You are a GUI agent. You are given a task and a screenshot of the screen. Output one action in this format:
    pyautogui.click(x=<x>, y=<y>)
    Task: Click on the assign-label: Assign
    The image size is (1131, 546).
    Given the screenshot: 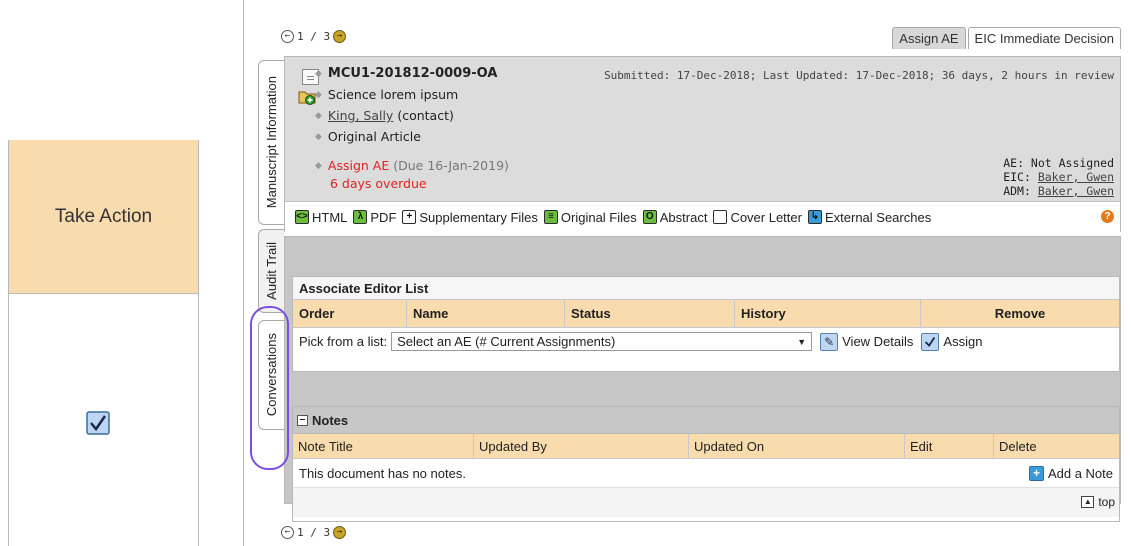 What is the action you would take?
    pyautogui.click(x=963, y=341)
    